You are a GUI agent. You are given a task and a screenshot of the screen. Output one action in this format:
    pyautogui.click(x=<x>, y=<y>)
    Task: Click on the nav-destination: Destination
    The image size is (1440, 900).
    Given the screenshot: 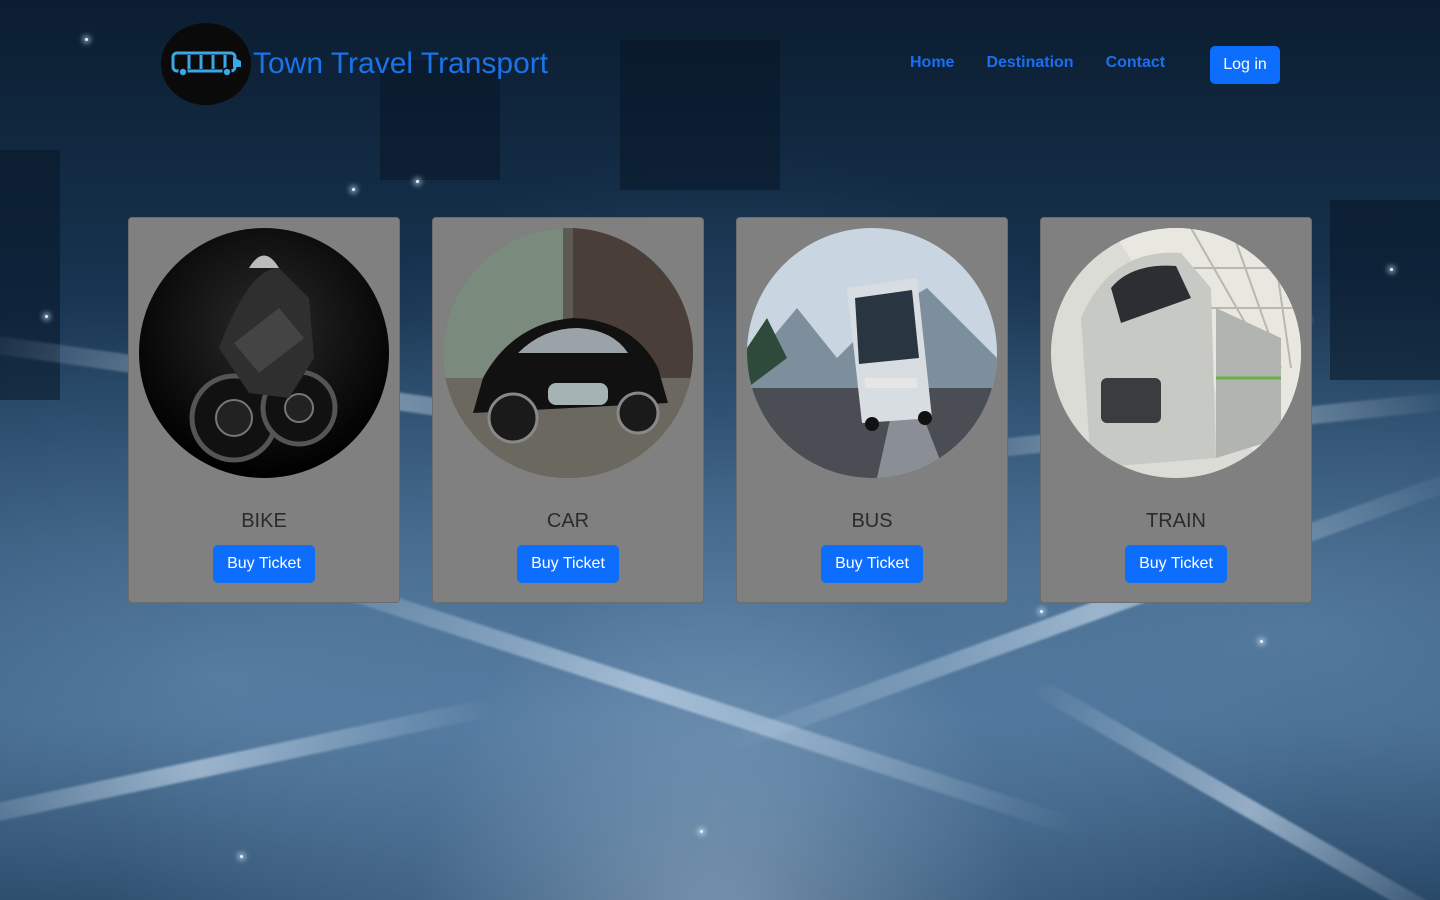 What is the action you would take?
    pyautogui.click(x=1029, y=63)
    